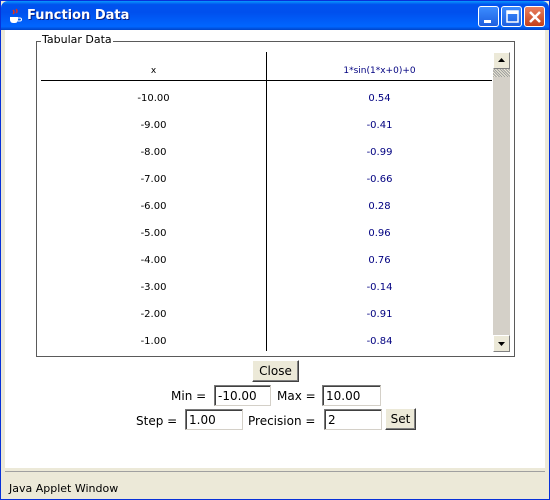 This screenshot has width=550, height=500. Describe the element at coordinates (275, 371) in the screenshot. I see `close-button: Close` at that location.